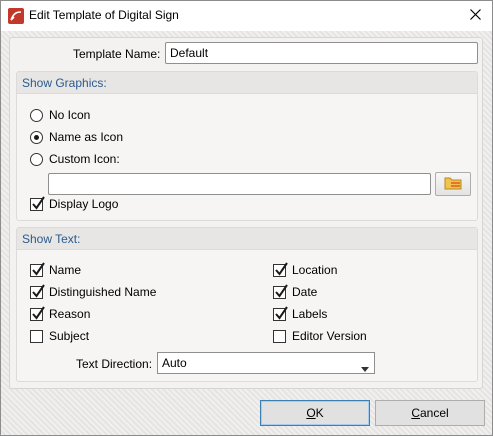 The width and height of the screenshot is (493, 436). What do you see at coordinates (69, 336) in the screenshot?
I see `subject-label: Subject` at bounding box center [69, 336].